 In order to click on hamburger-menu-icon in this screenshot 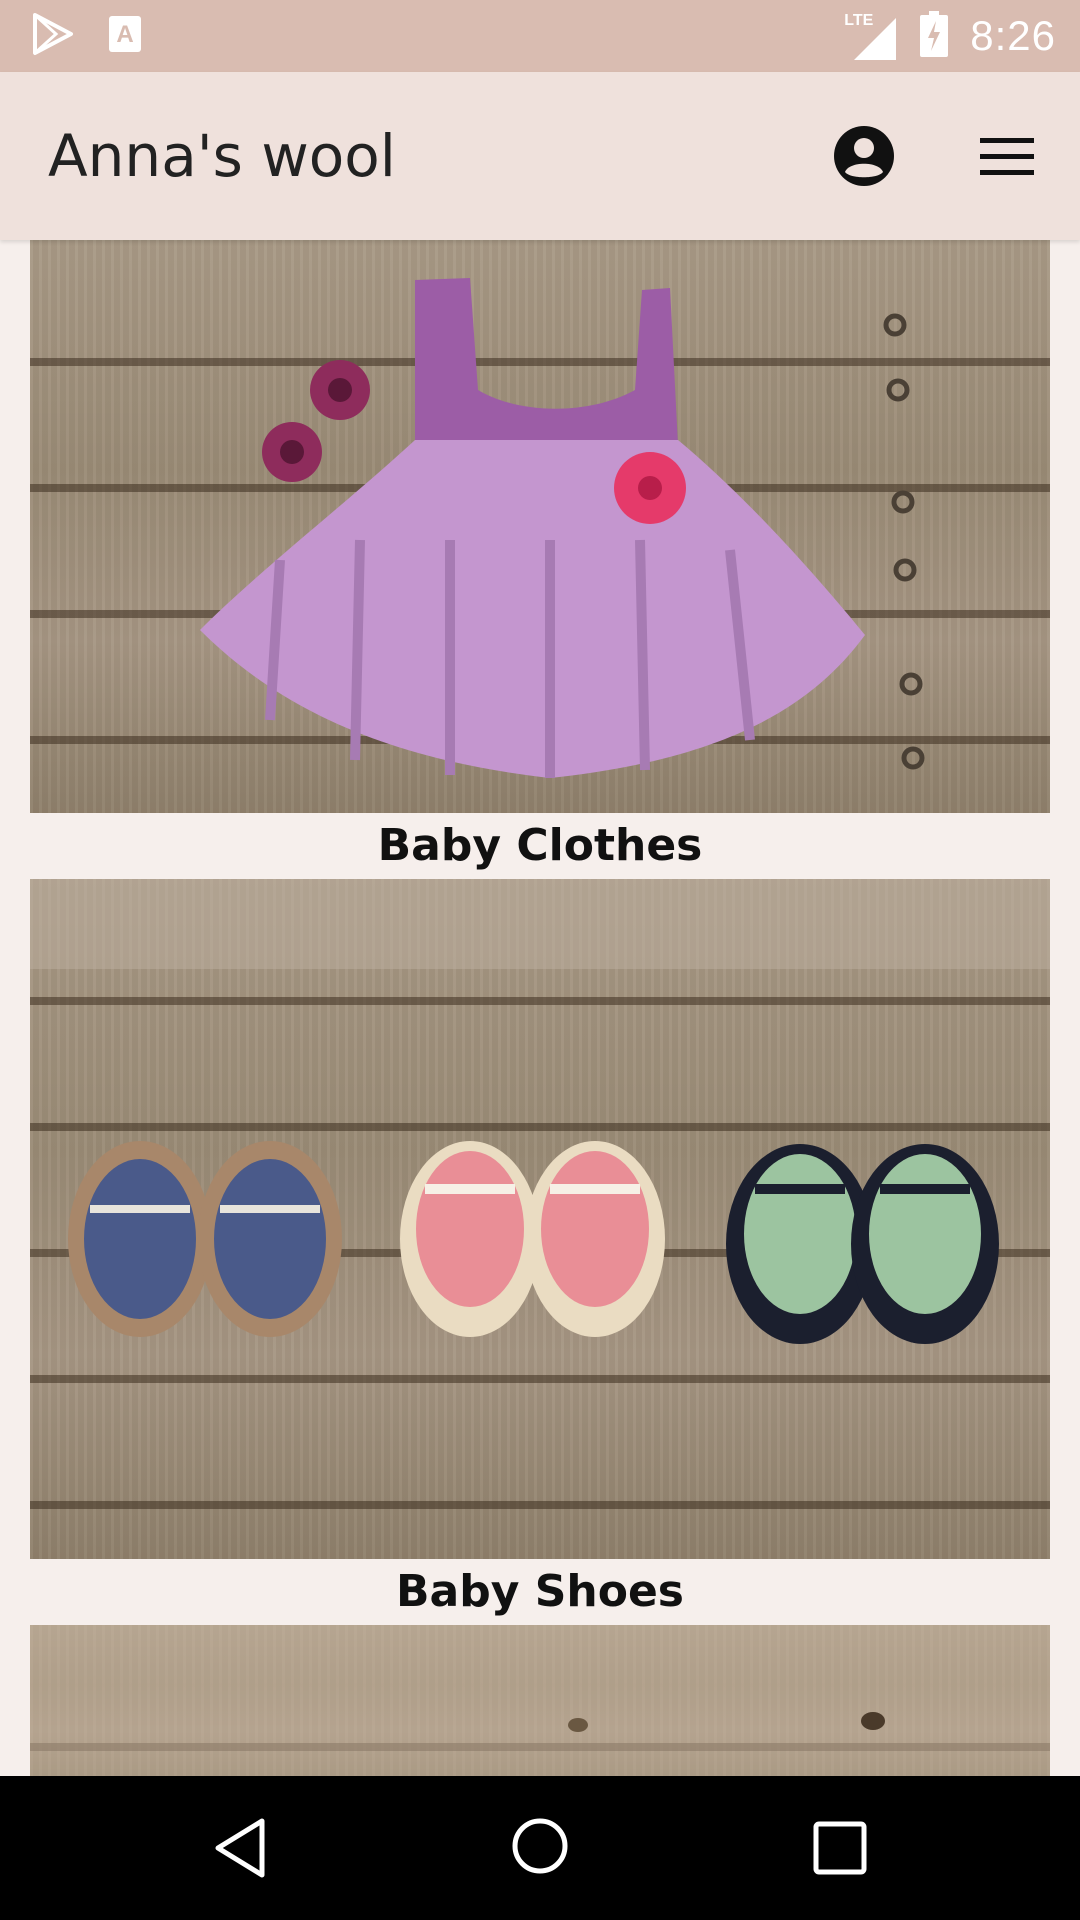, I will do `click(1007, 156)`.